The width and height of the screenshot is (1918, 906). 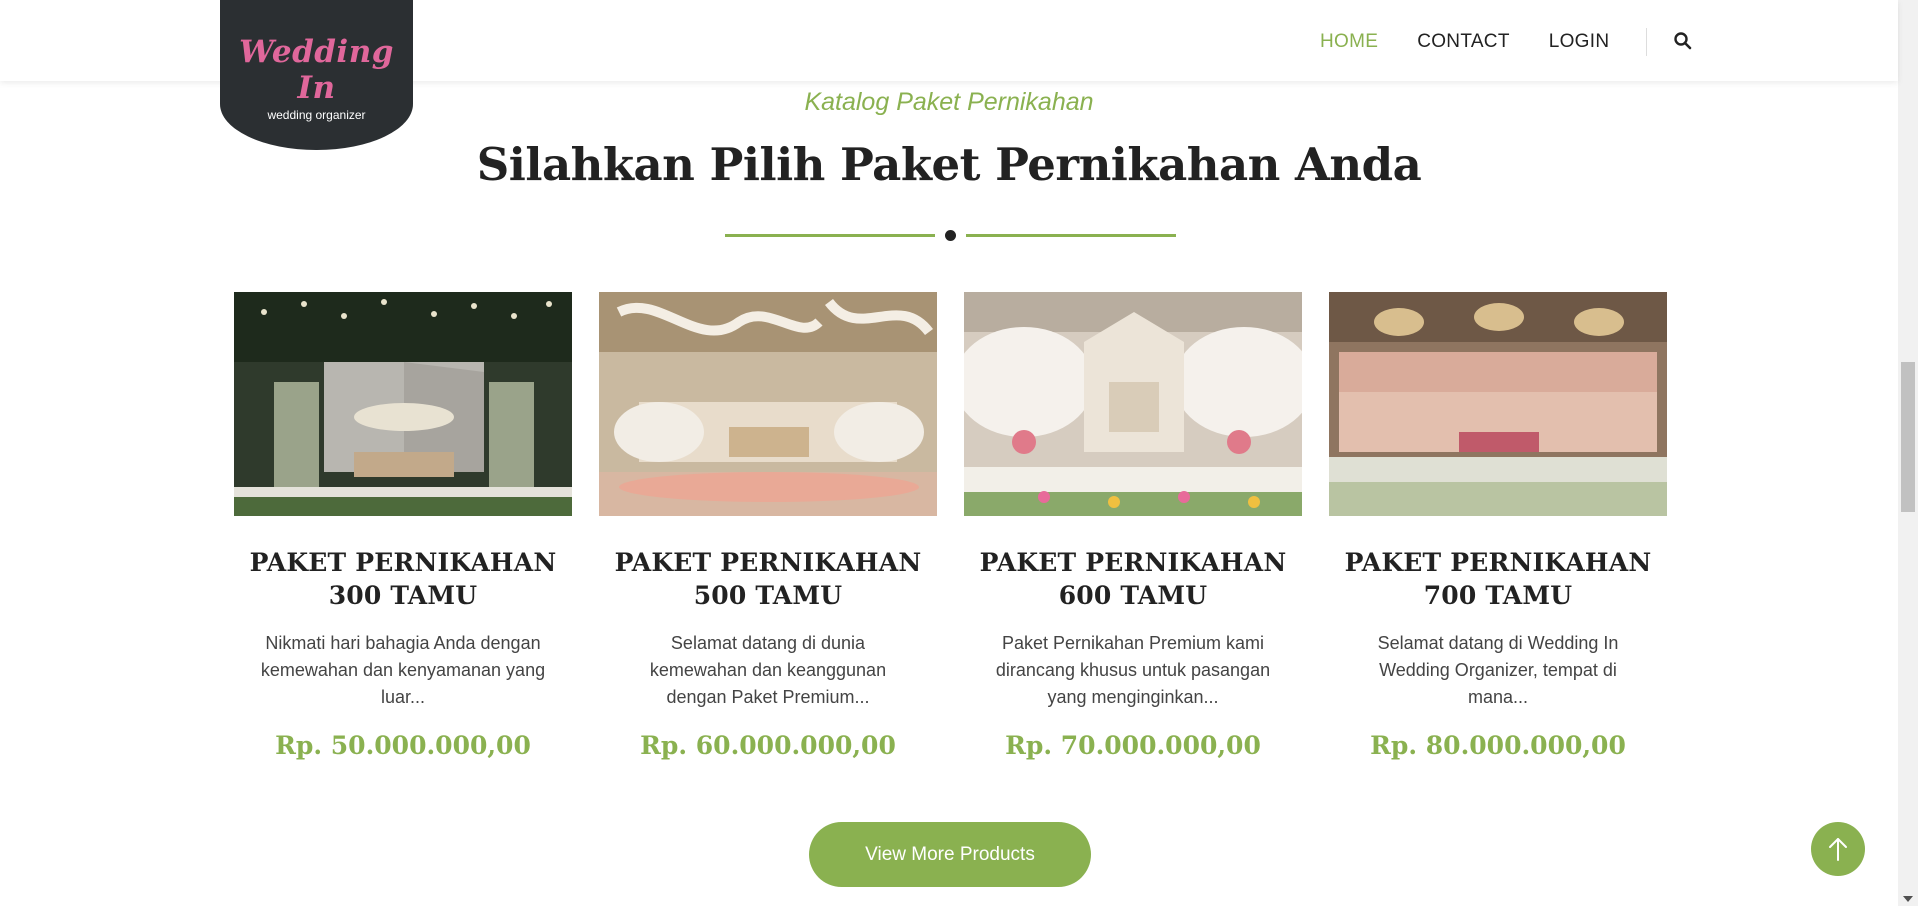 What do you see at coordinates (1498, 745) in the screenshot?
I see `product-price: Rp. 80.000.000,00` at bounding box center [1498, 745].